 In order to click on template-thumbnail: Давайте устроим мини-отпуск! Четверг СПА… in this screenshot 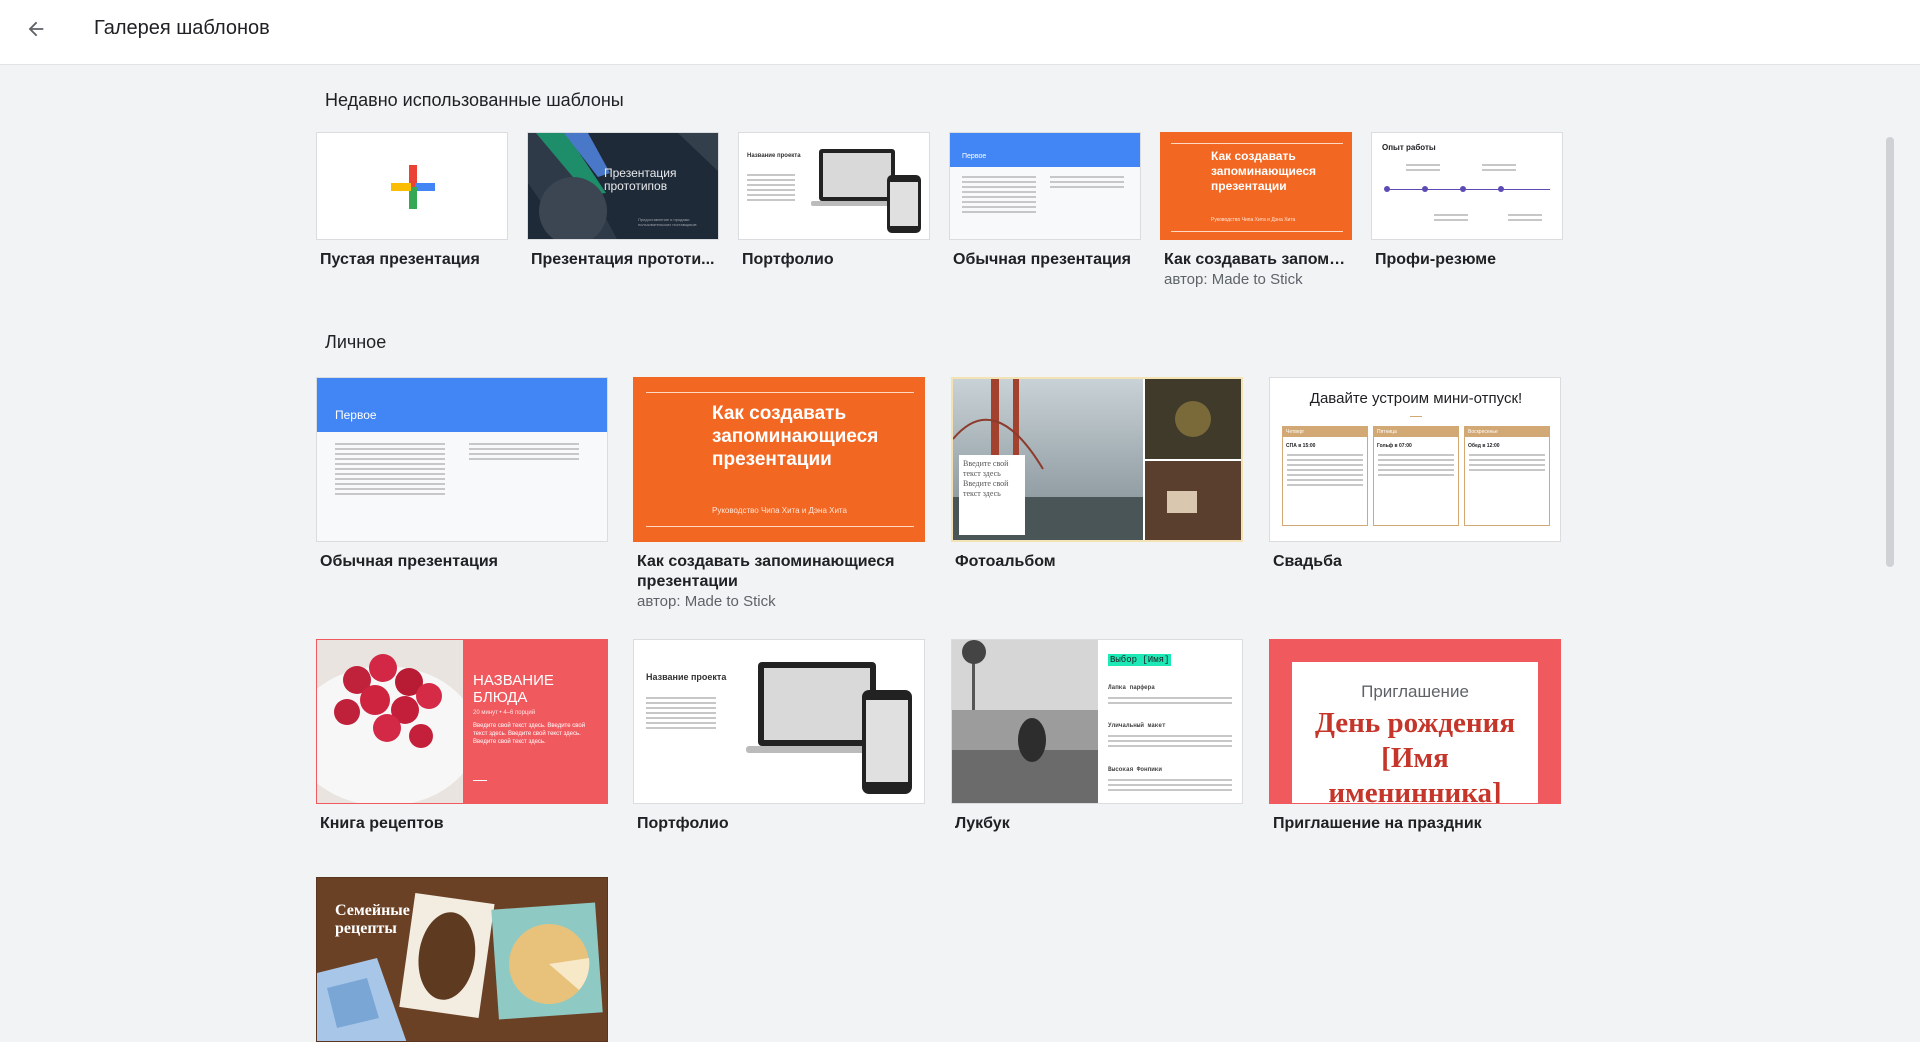, I will do `click(1415, 459)`.